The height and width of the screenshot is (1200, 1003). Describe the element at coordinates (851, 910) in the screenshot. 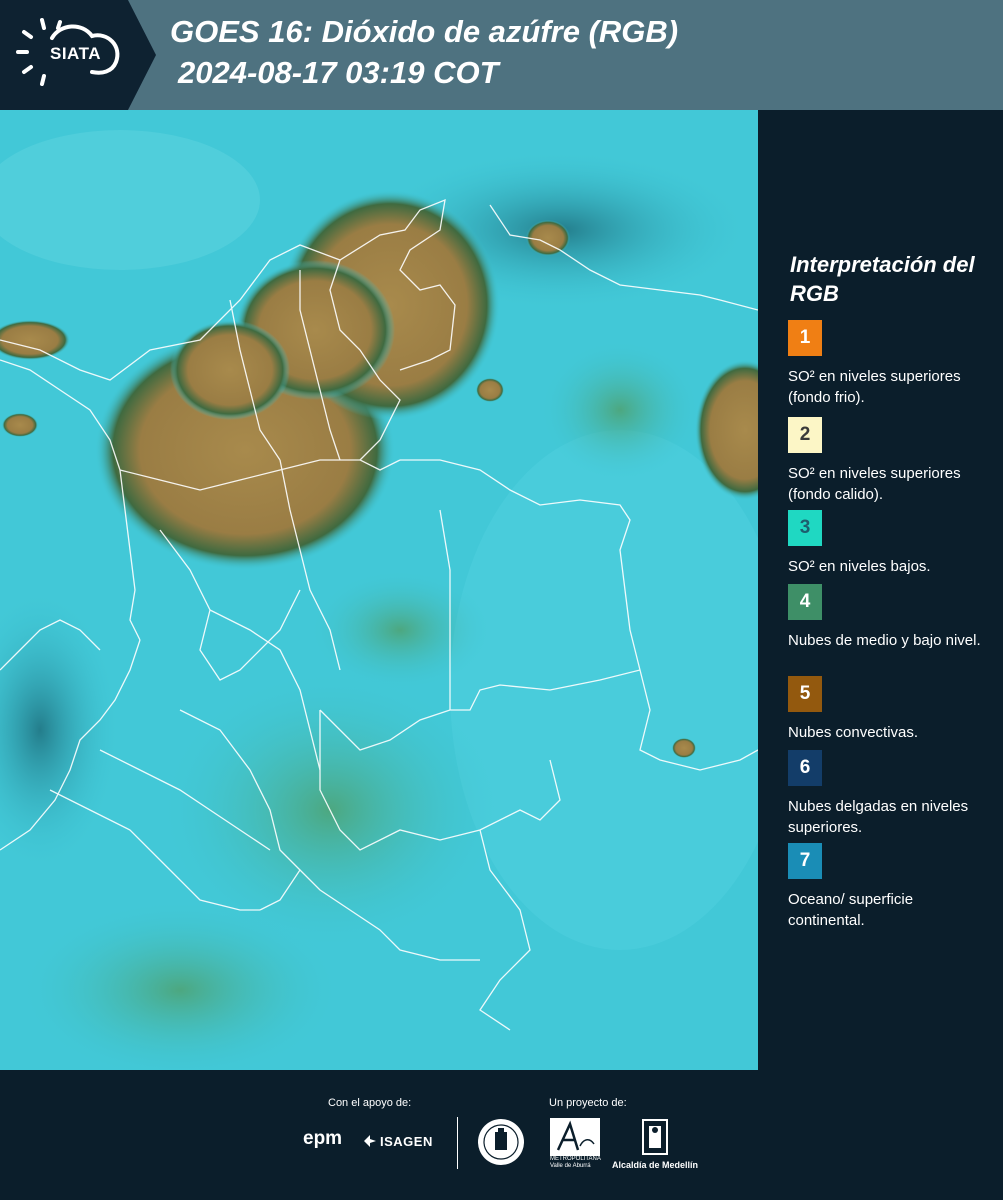

I see `legend-description: Oceano/ superficie continental.` at that location.